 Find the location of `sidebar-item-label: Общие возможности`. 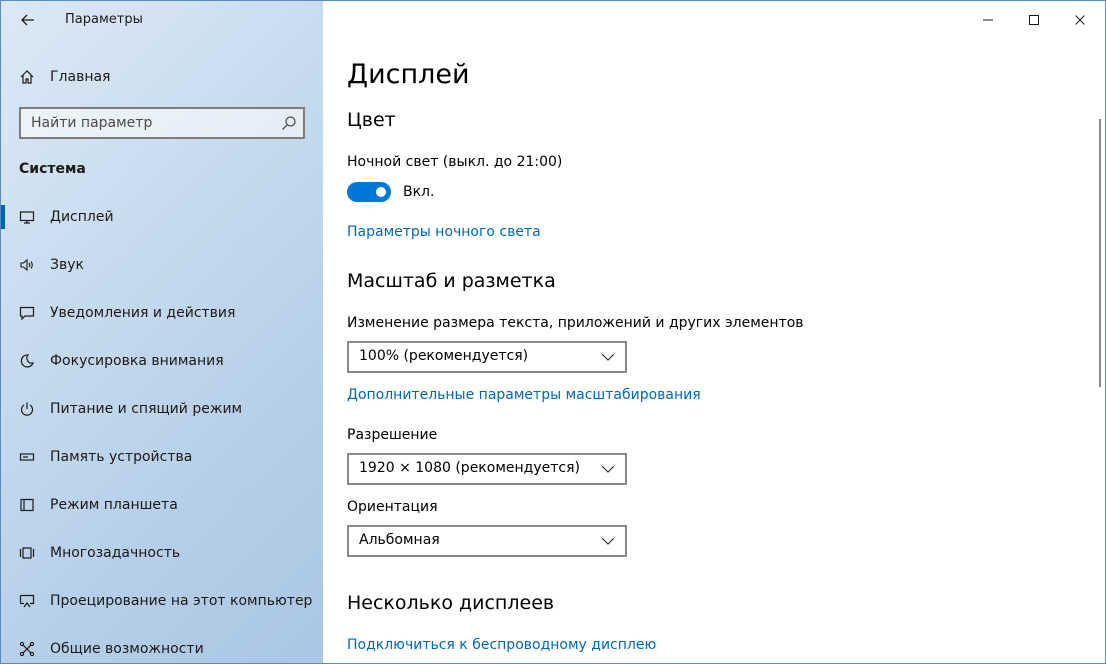

sidebar-item-label: Общие возможности is located at coordinates (127, 649).